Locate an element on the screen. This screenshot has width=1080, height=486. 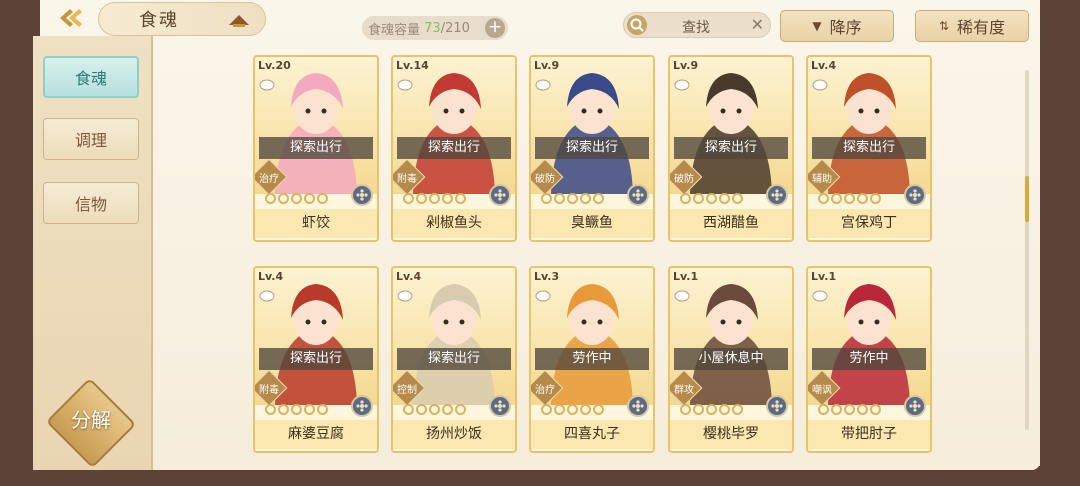
status-label: 小屋休息中 is located at coordinates (731, 359).